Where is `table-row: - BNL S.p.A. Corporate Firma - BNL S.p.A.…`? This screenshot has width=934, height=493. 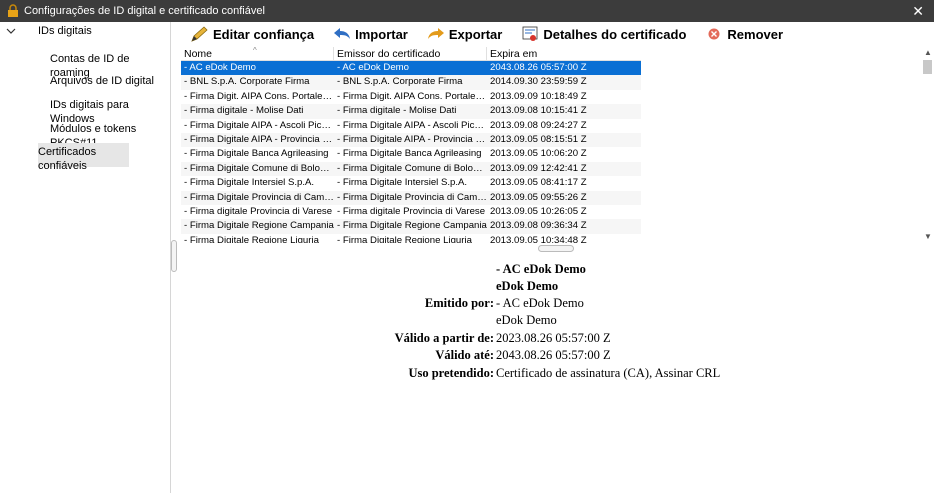 table-row: - BNL S.p.A. Corporate Firma - BNL S.p.A.… is located at coordinates (411, 82).